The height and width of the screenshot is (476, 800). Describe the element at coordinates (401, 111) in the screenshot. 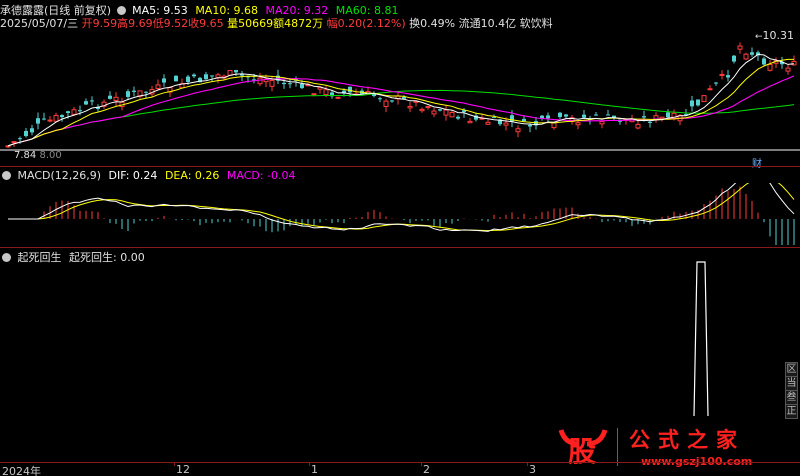

I see `ma20-line` at that location.